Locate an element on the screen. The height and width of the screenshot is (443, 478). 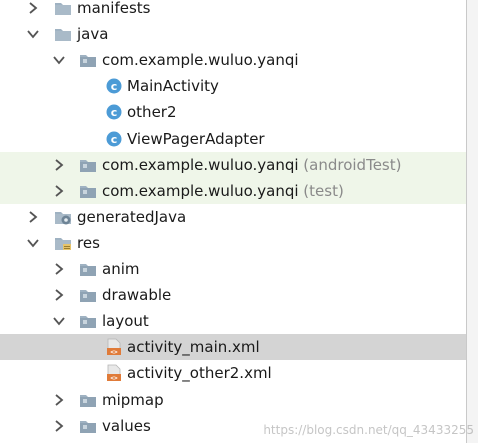
tree-item-label: anim is located at coordinates (121, 269).